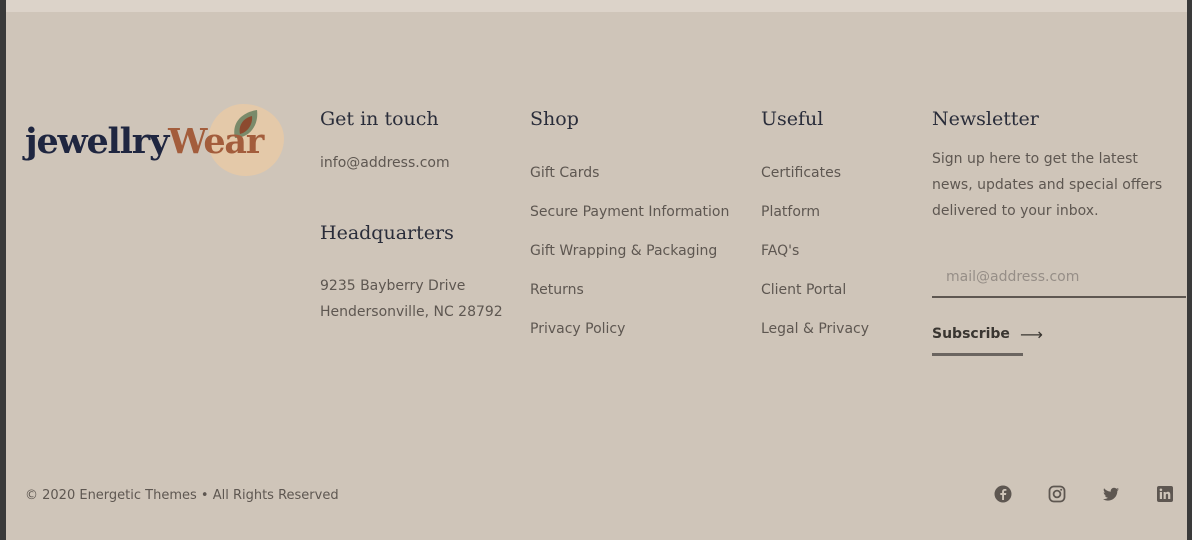  Describe the element at coordinates (1003, 494) in the screenshot. I see `facebook-icon` at that location.